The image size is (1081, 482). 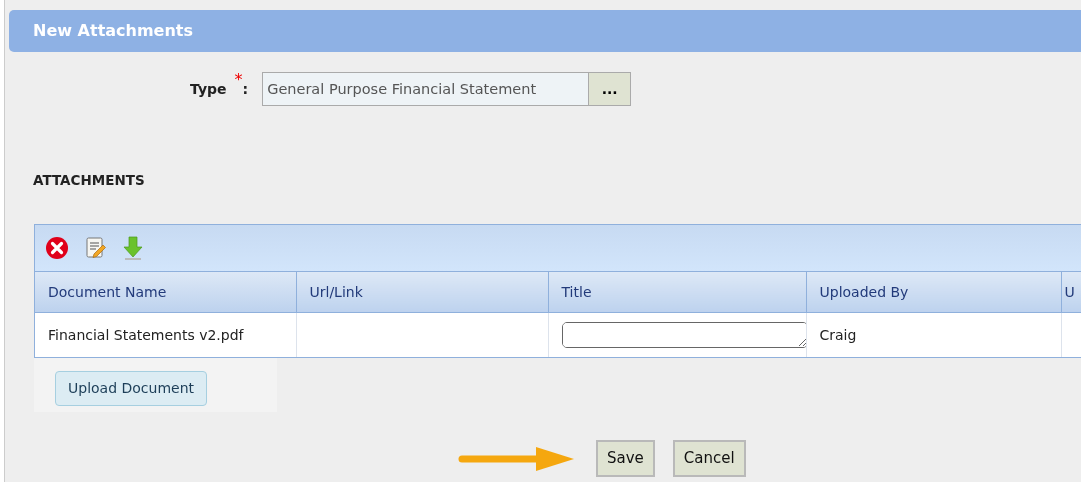 I want to click on title-field, so click(x=684, y=335).